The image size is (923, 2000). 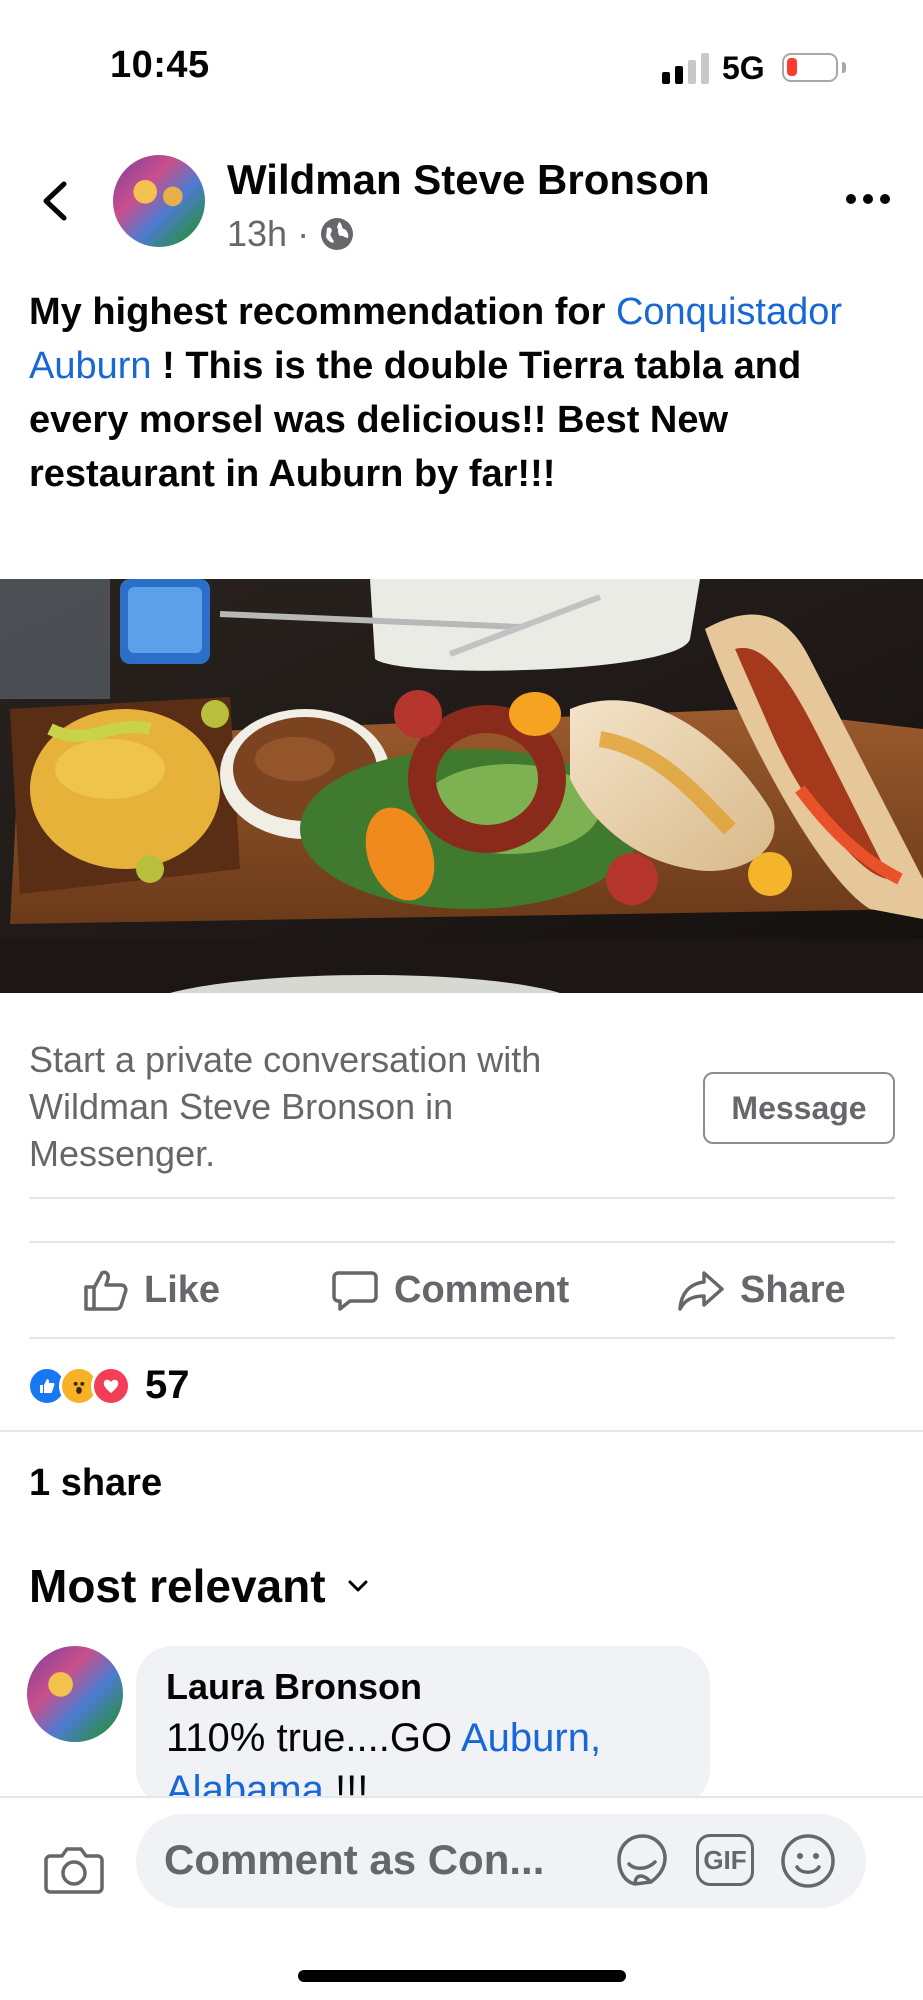 I want to click on post-meta: 13h ·, so click(x=291, y=234).